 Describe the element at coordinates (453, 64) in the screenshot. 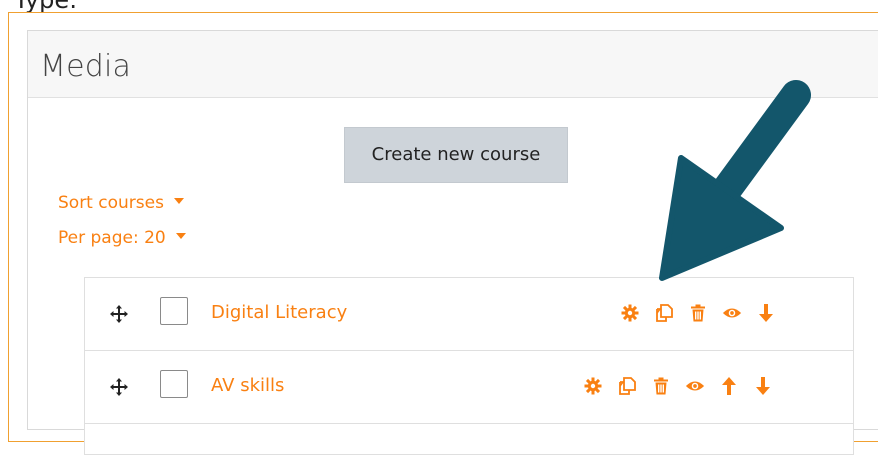

I see `card-header: Media` at that location.